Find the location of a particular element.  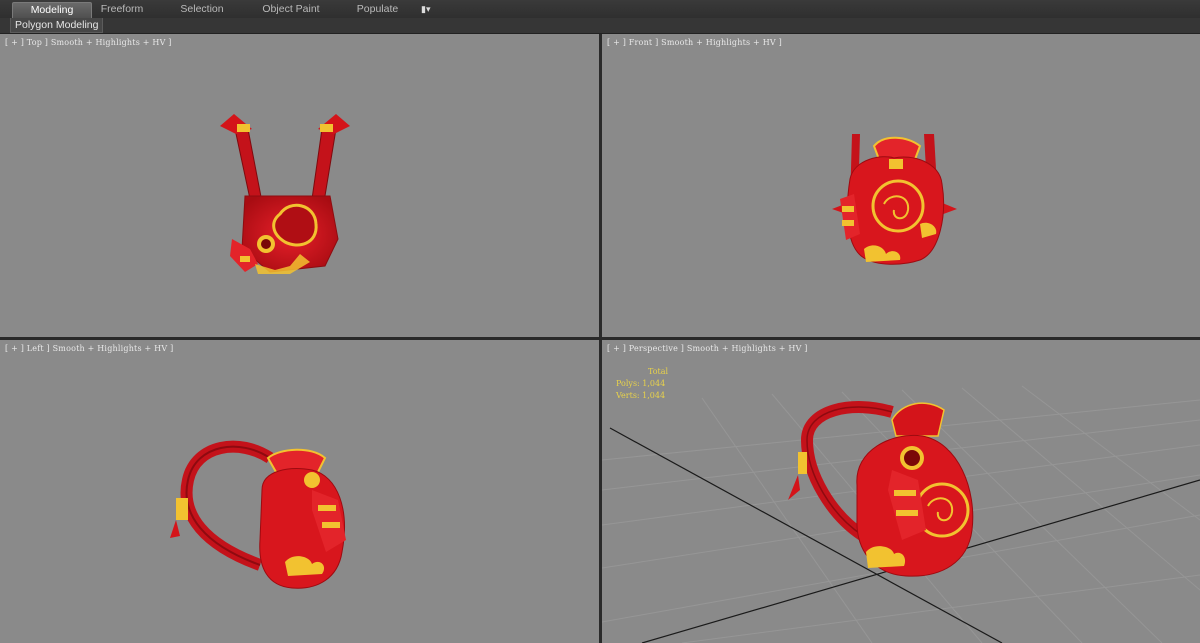

tab-modeling: Modeling is located at coordinates (52, 10).